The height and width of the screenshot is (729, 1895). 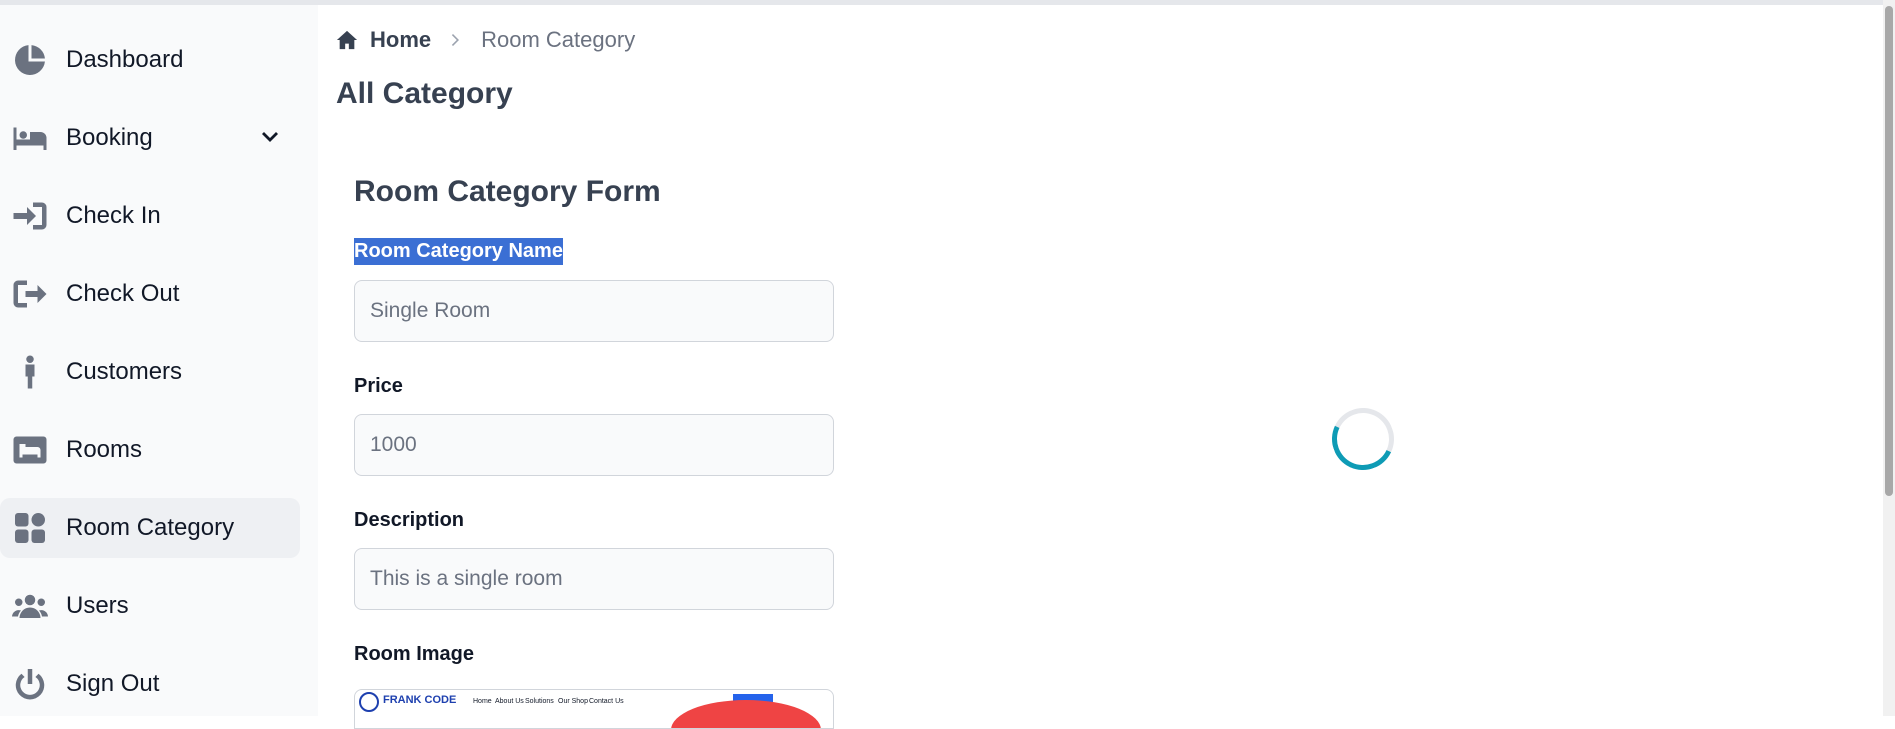 What do you see at coordinates (124, 372) in the screenshot?
I see `sidebar-item-label: Customers` at bounding box center [124, 372].